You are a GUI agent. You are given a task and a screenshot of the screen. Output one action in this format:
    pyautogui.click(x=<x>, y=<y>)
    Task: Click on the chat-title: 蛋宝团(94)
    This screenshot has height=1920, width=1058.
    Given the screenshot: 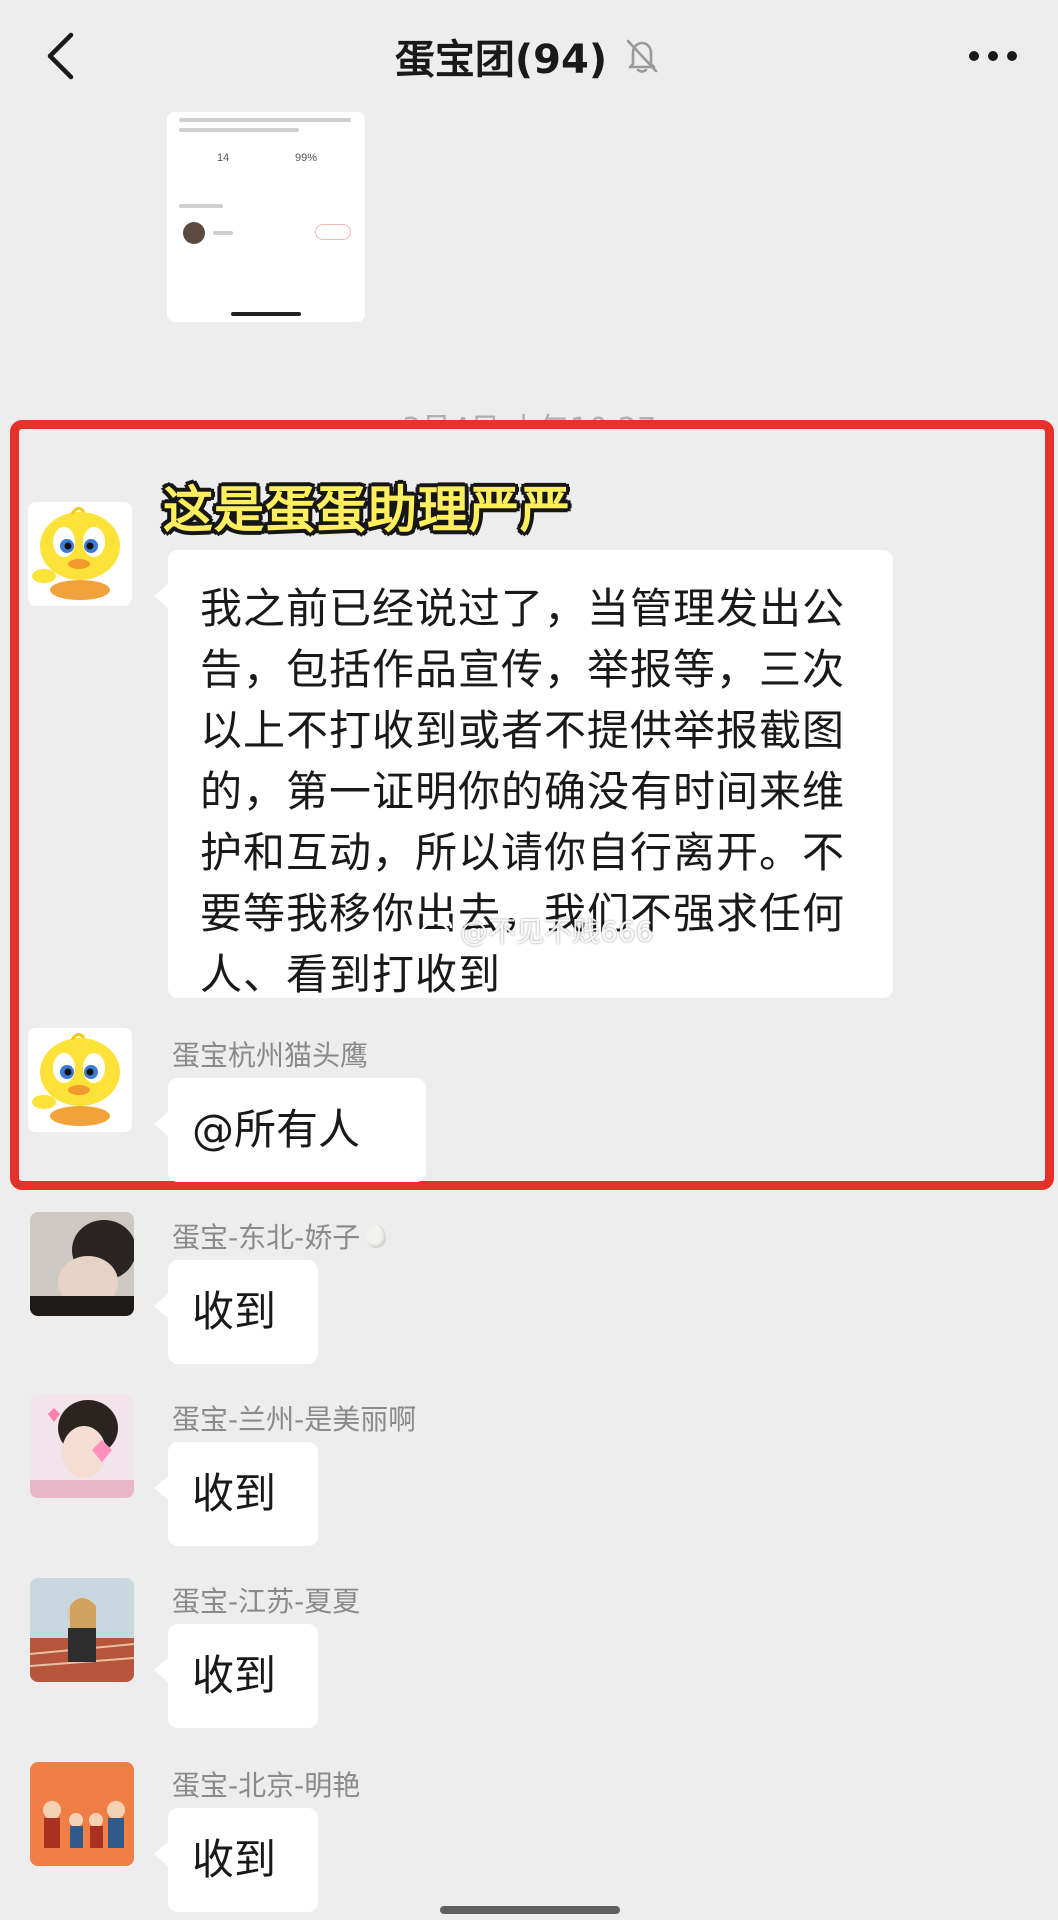 What is the action you would take?
    pyautogui.click(x=501, y=60)
    